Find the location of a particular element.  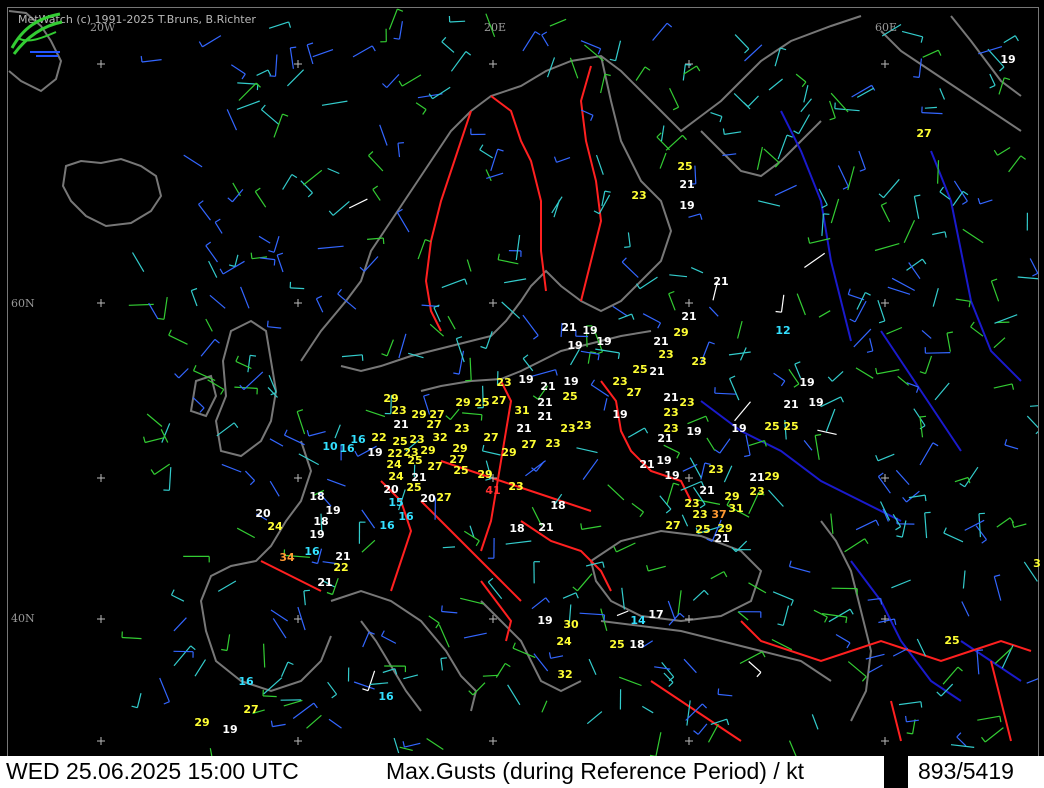

gust-value: 31 is located at coordinates (736, 508).